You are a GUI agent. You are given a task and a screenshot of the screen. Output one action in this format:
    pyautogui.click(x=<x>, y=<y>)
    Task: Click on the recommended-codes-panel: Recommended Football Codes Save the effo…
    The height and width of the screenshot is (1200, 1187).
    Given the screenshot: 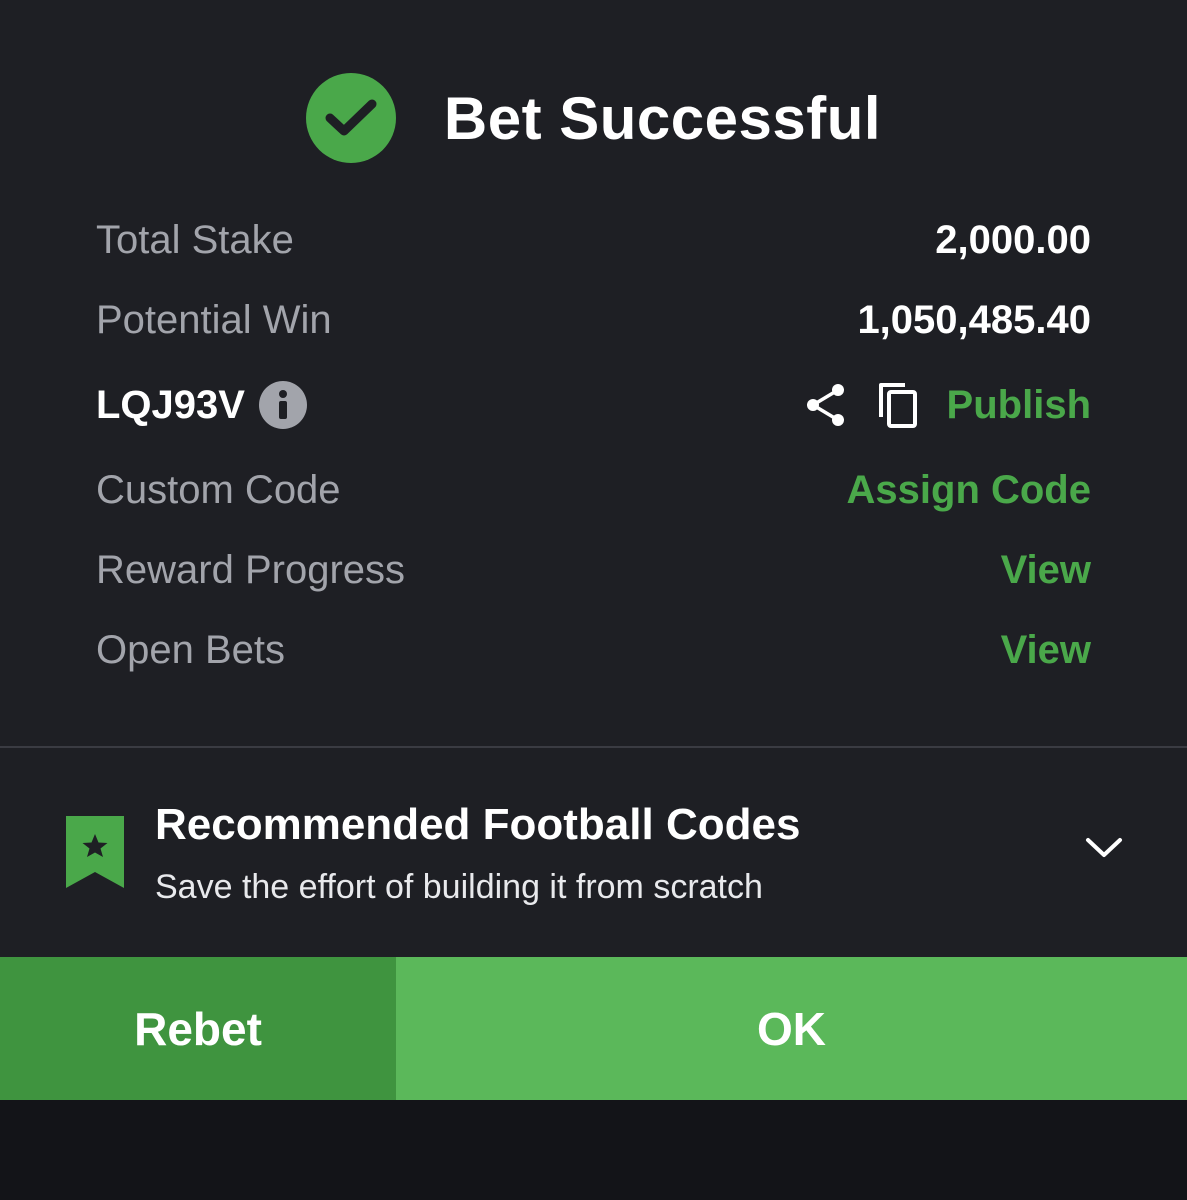 What is the action you would take?
    pyautogui.click(x=593, y=855)
    